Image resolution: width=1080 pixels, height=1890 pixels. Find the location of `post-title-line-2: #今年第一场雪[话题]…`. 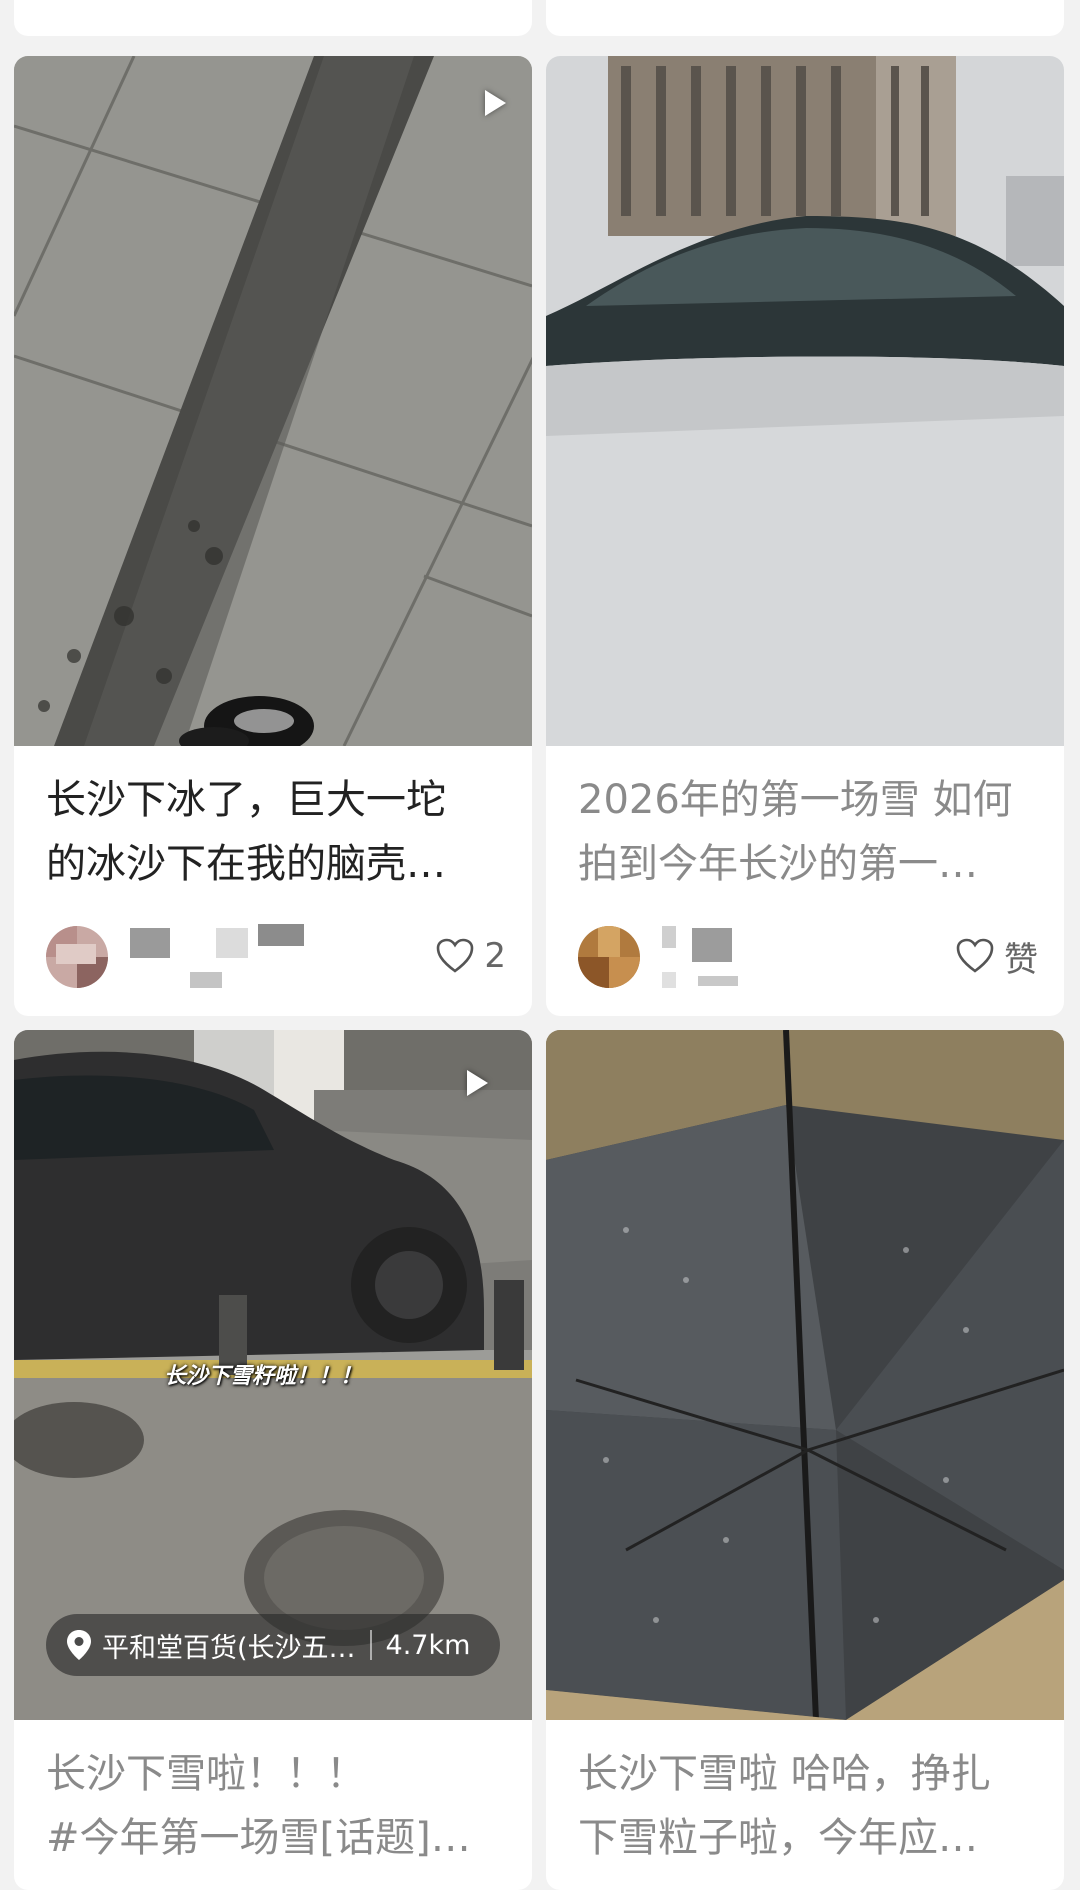

post-title-line-2: #今年第一场雪[话题]… is located at coordinates (275, 1838).